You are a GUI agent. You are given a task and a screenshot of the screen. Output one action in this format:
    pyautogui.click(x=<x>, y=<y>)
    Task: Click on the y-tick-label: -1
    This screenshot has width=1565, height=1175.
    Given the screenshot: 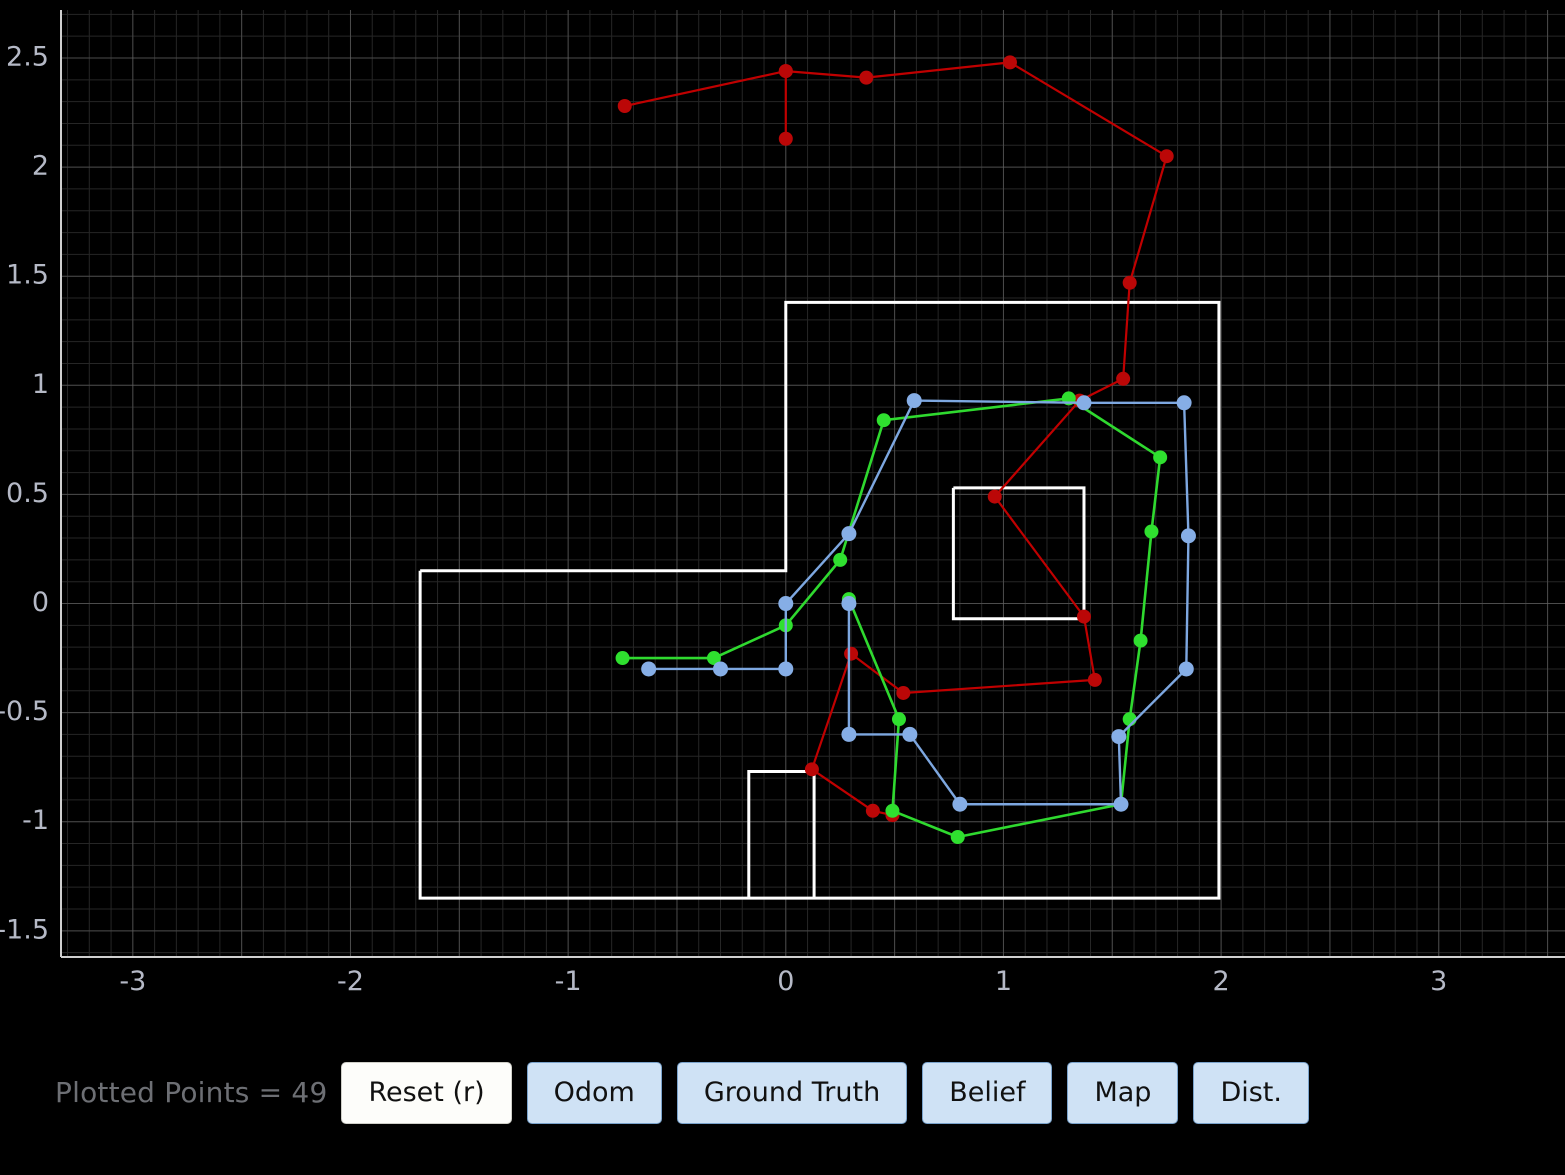 What is the action you would take?
    pyautogui.click(x=35, y=820)
    